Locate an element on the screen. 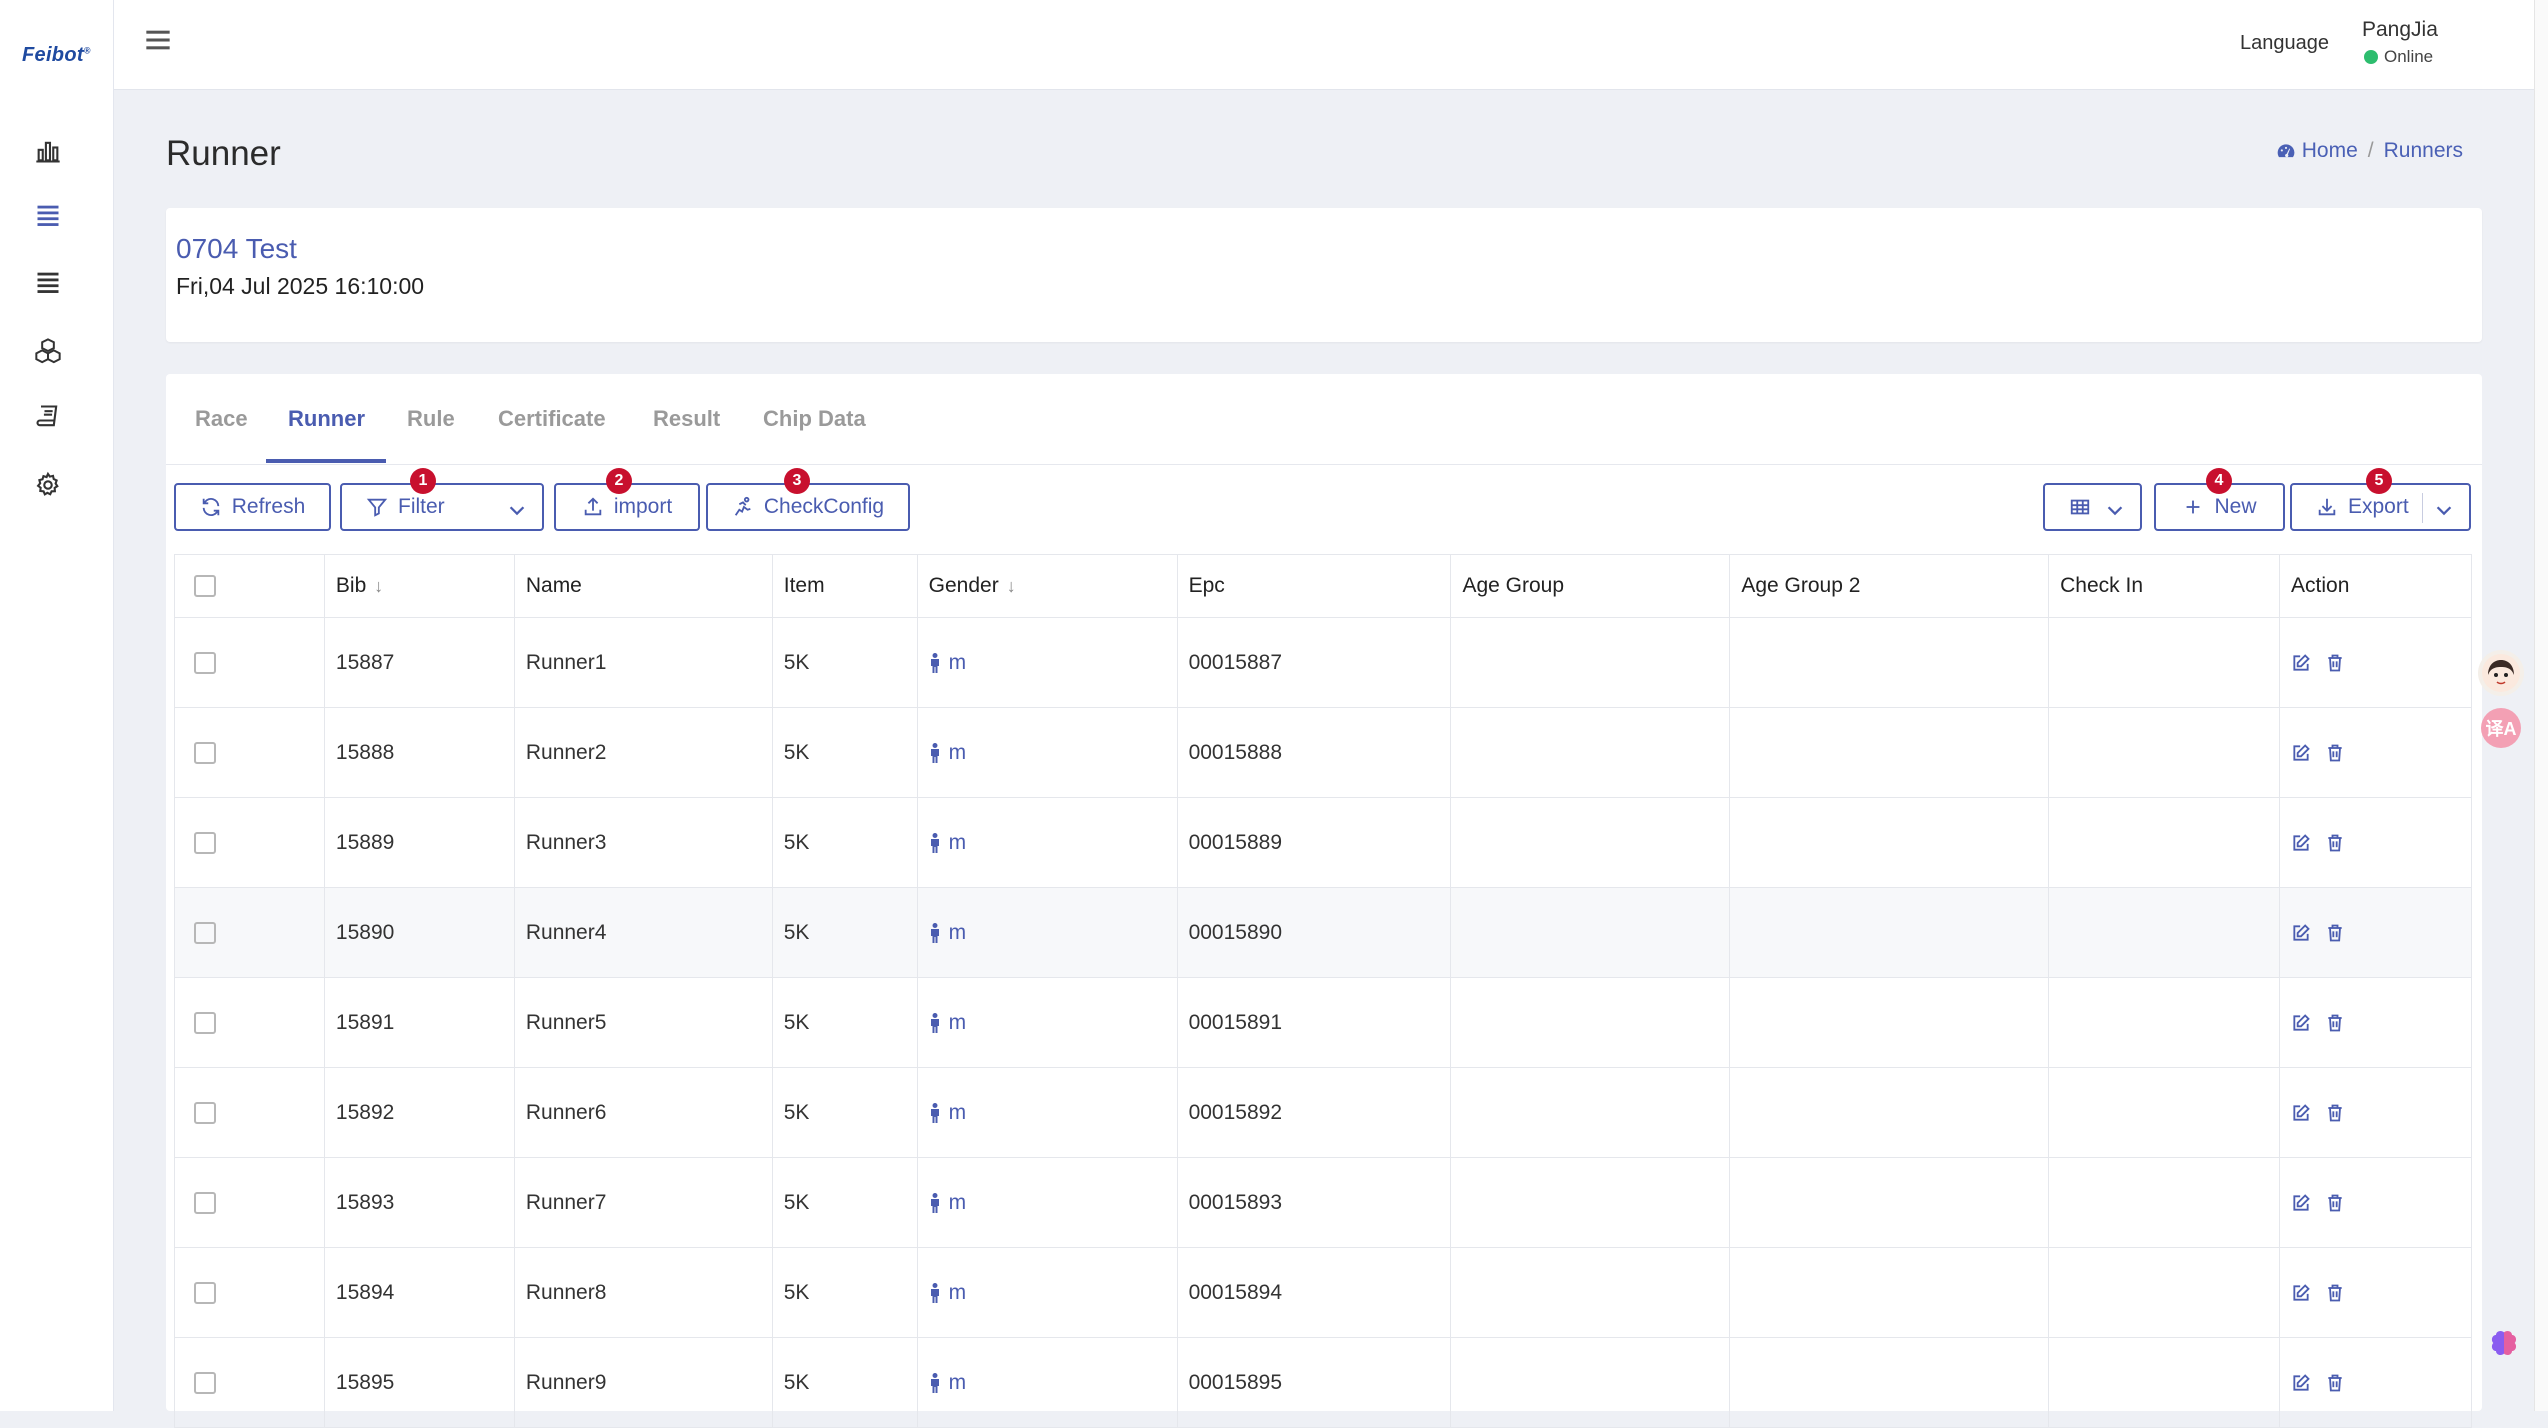 Image resolution: width=2548 pixels, height=1428 pixels. row-select-cell is located at coordinates (249, 1112).